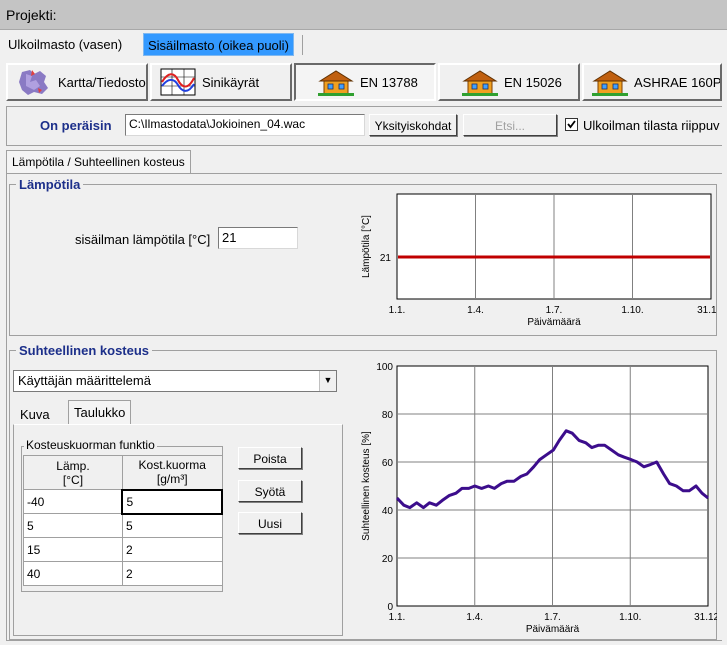 The width and height of the screenshot is (727, 645). Describe the element at coordinates (50, 184) in the screenshot. I see `temperature-group-title: Lämpötila` at that location.